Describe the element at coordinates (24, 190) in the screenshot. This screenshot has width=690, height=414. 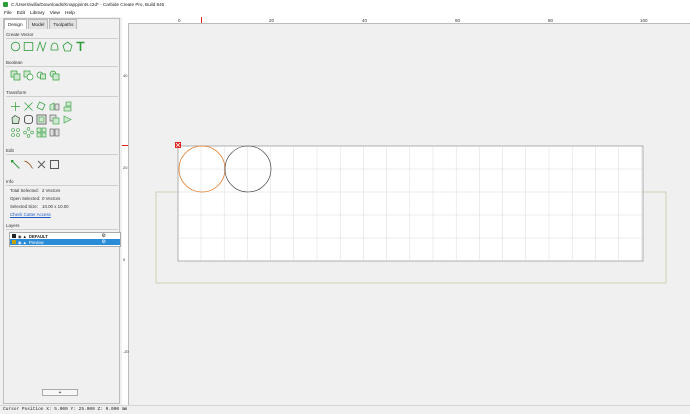
I see `total-selected-label: Total Selected:` at that location.